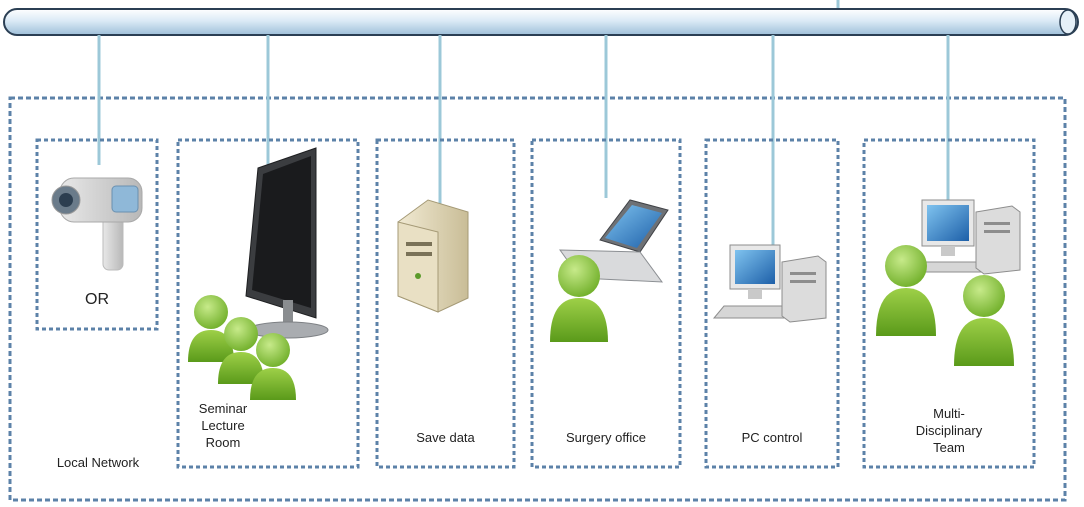  What do you see at coordinates (769, 283) in the screenshot?
I see `desktop-computer-icon` at bounding box center [769, 283].